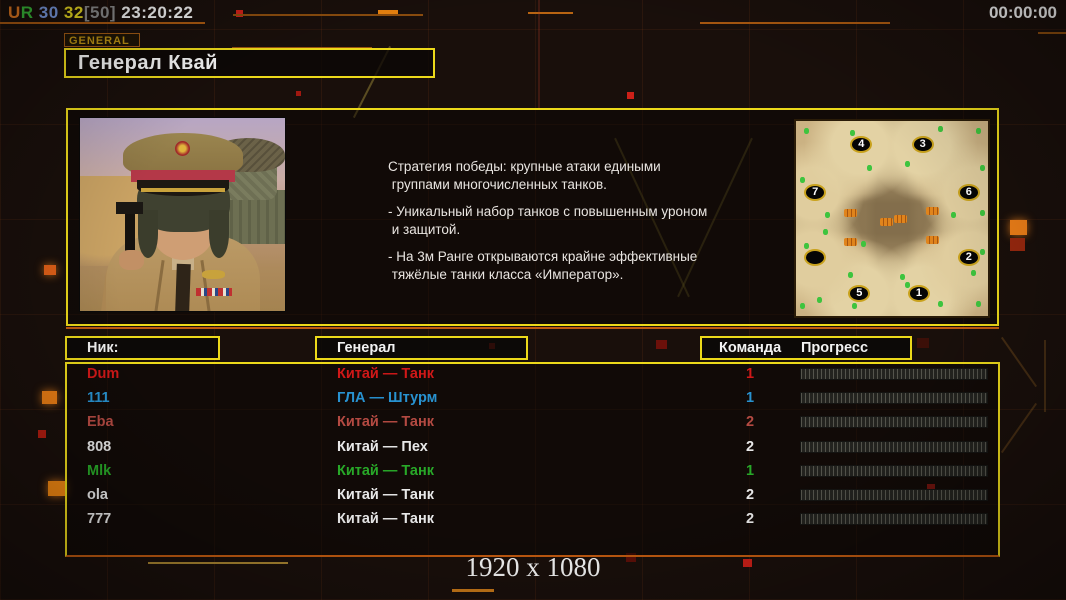 Image resolution: width=1066 pixels, height=600 pixels. What do you see at coordinates (98, 398) in the screenshot?
I see `player-name: 111` at bounding box center [98, 398].